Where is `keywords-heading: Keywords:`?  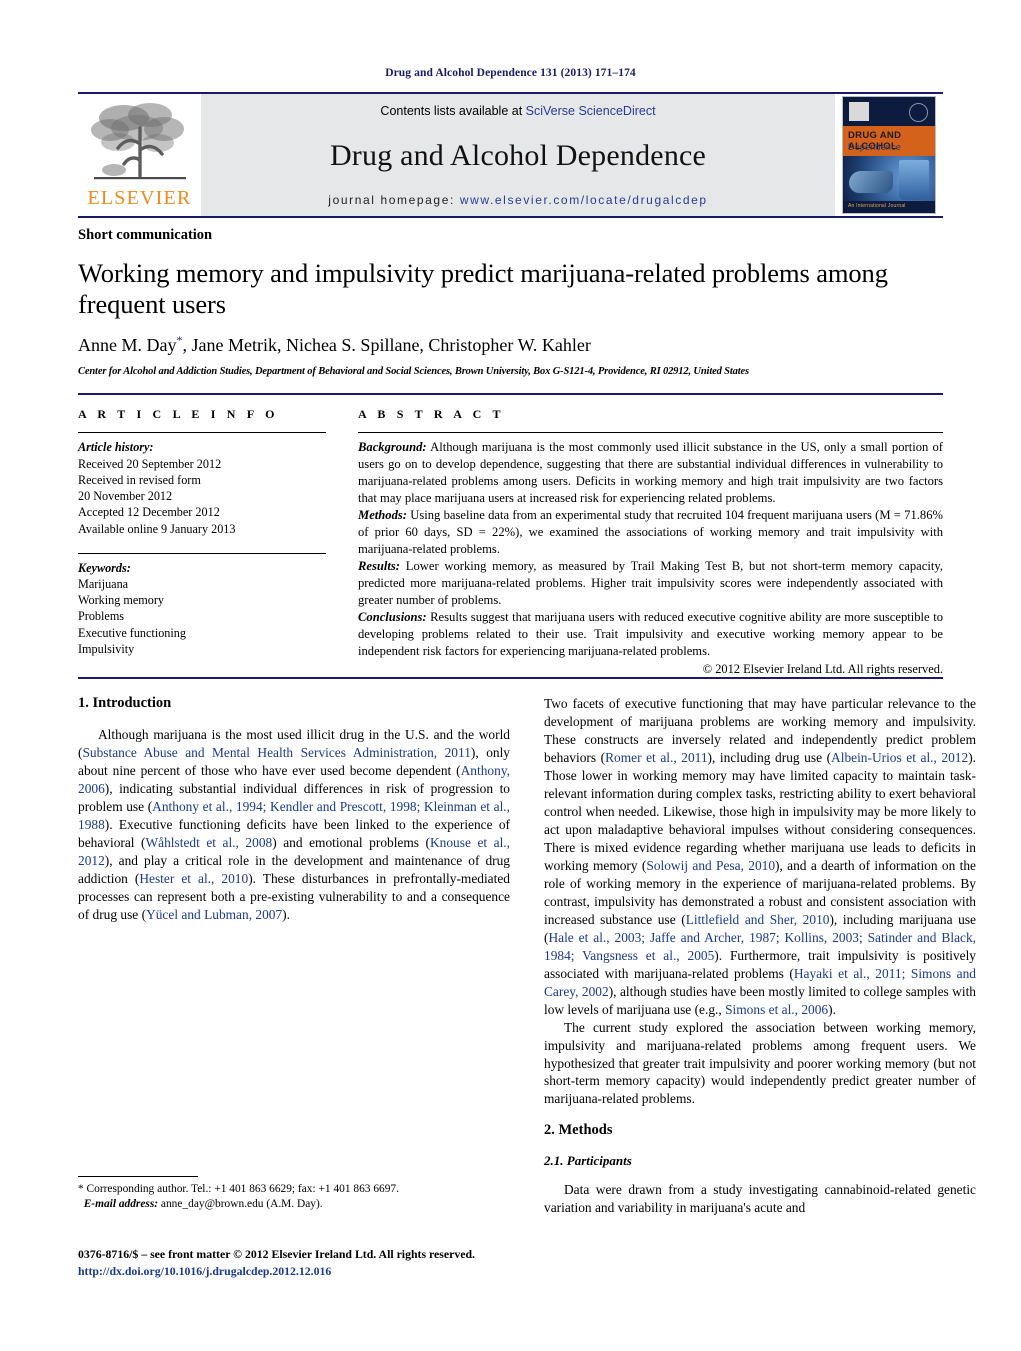
keywords-heading: Keywords: is located at coordinates (104, 567).